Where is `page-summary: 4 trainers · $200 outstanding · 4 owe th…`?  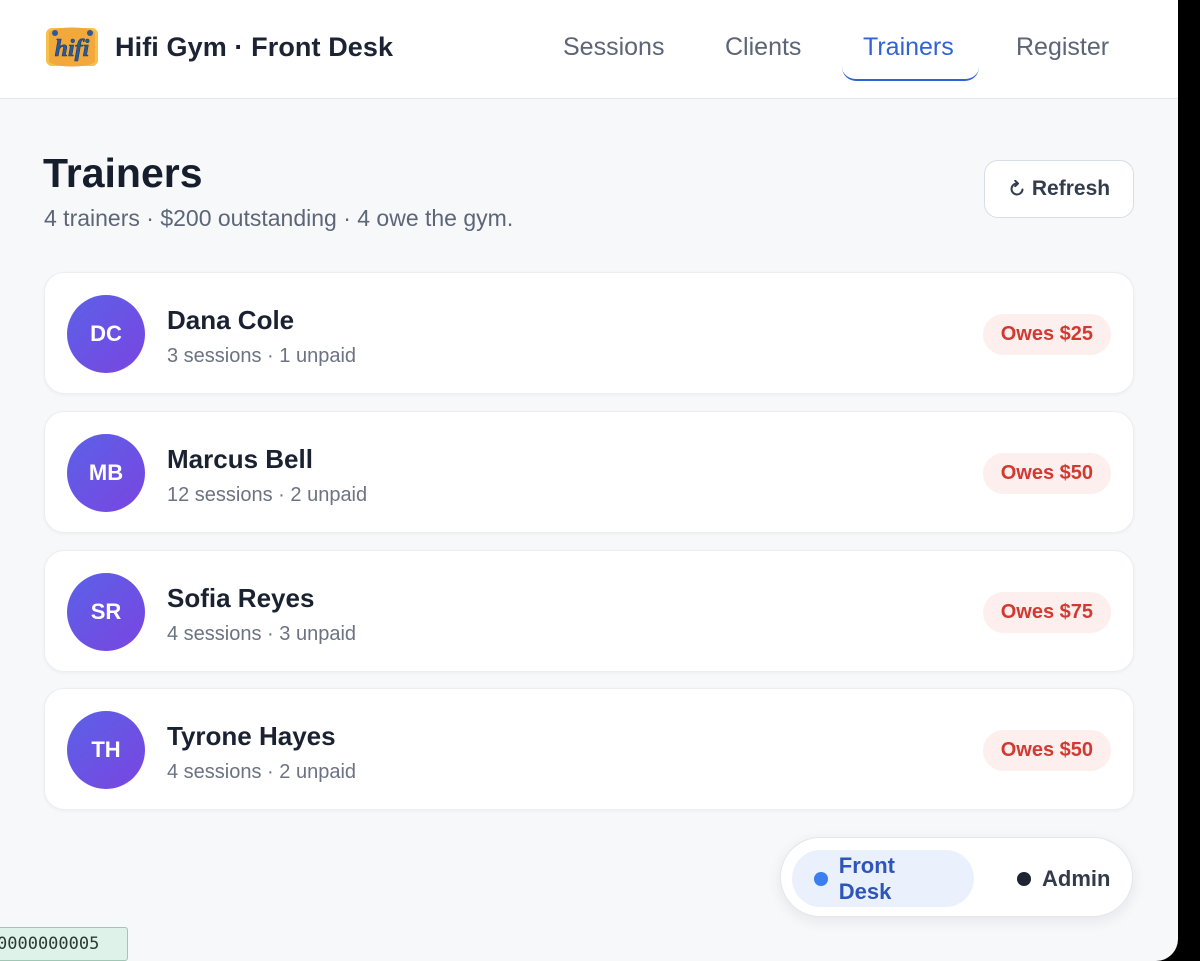
page-summary: 4 trainers · $200 outstanding · 4 owe th… is located at coordinates (279, 218).